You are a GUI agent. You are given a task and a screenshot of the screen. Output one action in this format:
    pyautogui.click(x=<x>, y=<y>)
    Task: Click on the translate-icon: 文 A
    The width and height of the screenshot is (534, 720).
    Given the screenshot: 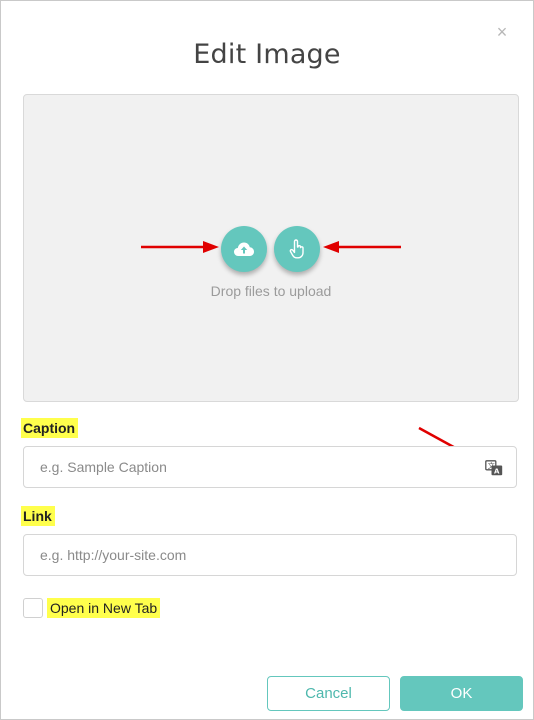 What is the action you would take?
    pyautogui.click(x=494, y=468)
    